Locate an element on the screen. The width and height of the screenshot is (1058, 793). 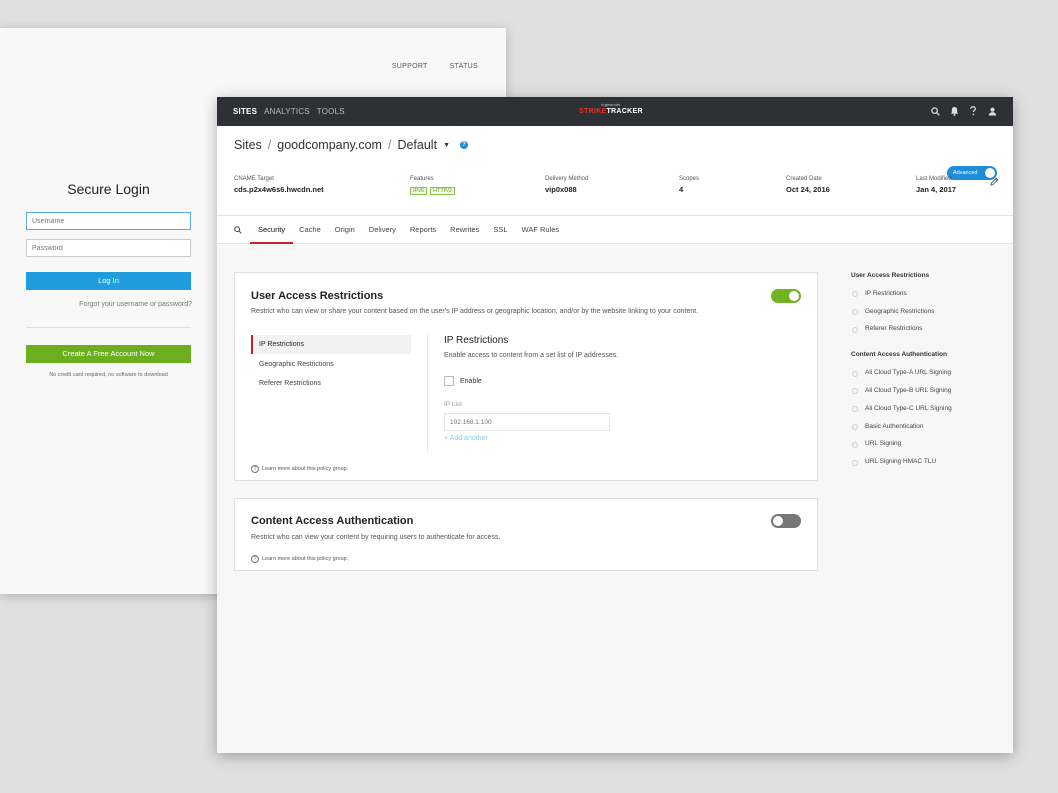
brand-tracker: TRACKER is located at coordinates (624, 111).